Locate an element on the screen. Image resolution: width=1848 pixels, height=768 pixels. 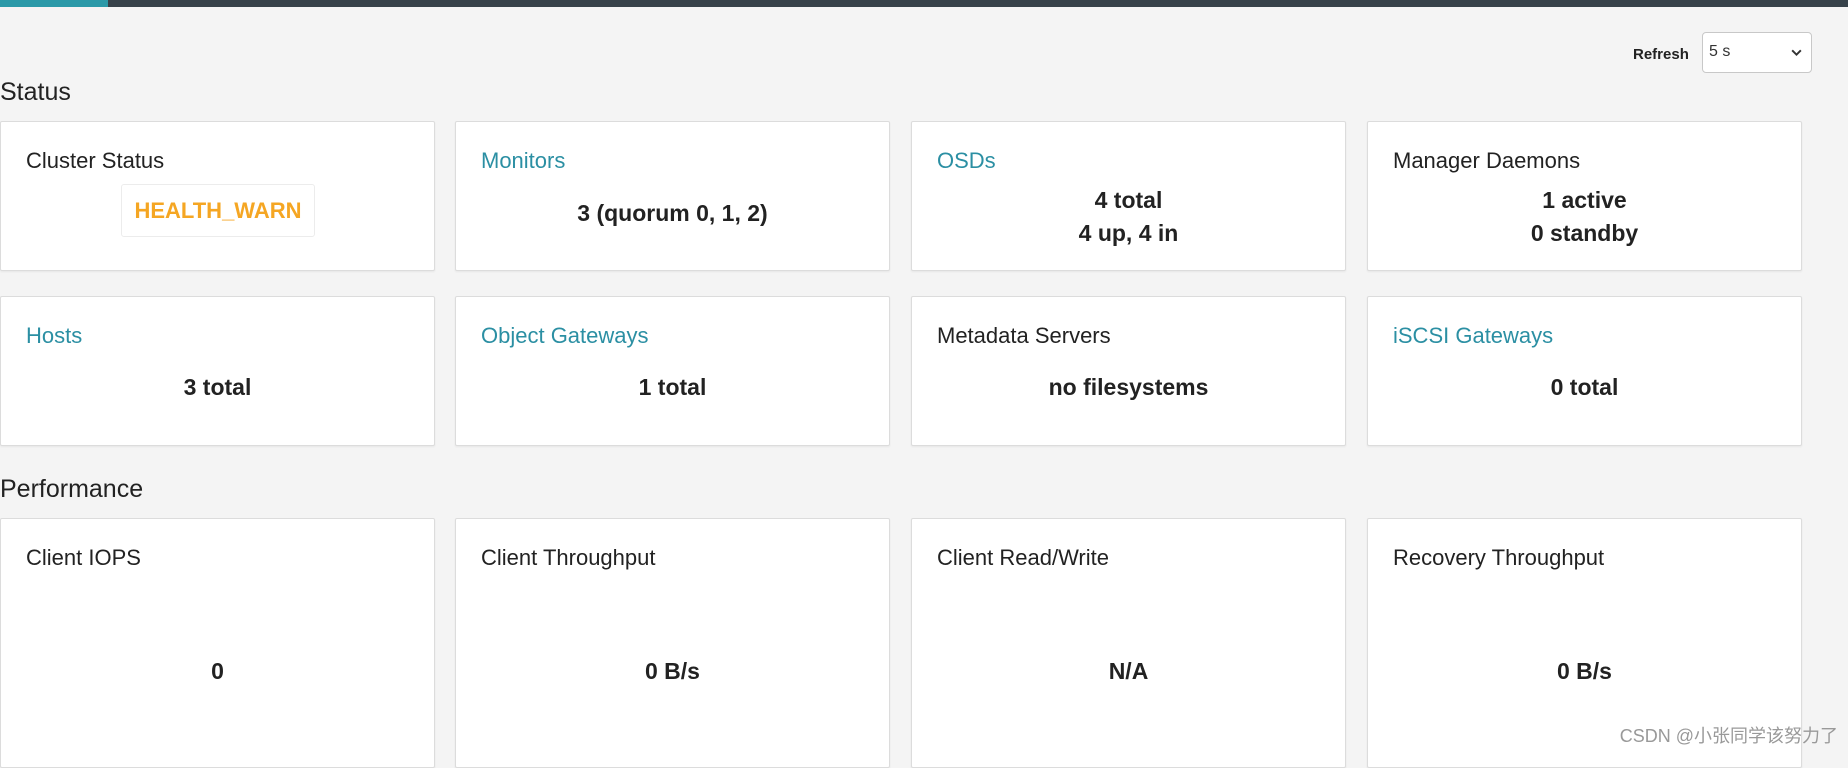
object-gateways-link: Object Gateways is located at coordinates (565, 336).